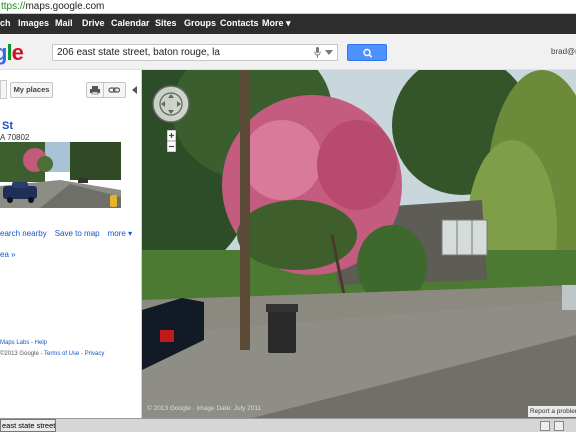  I want to click on gbar-item-drive: Drive, so click(93, 23).